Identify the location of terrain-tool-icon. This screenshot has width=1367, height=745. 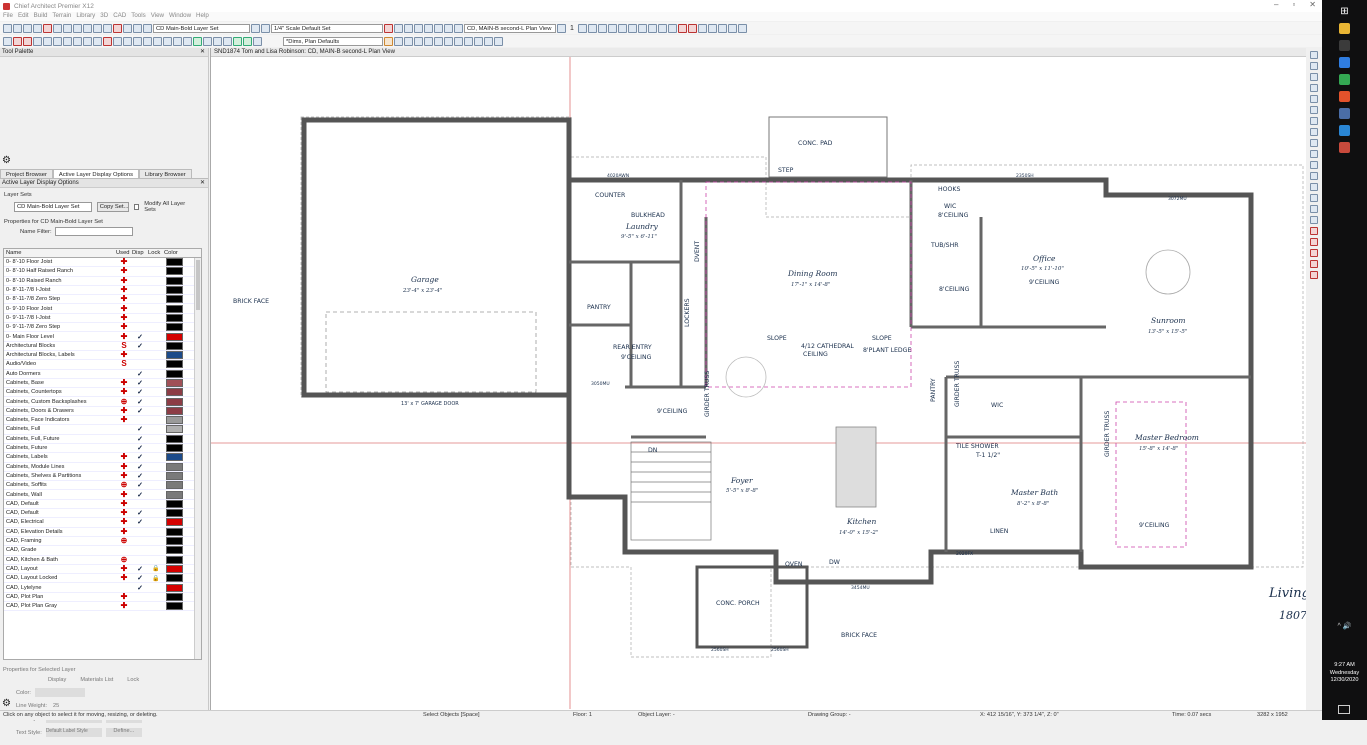
(117, 41).